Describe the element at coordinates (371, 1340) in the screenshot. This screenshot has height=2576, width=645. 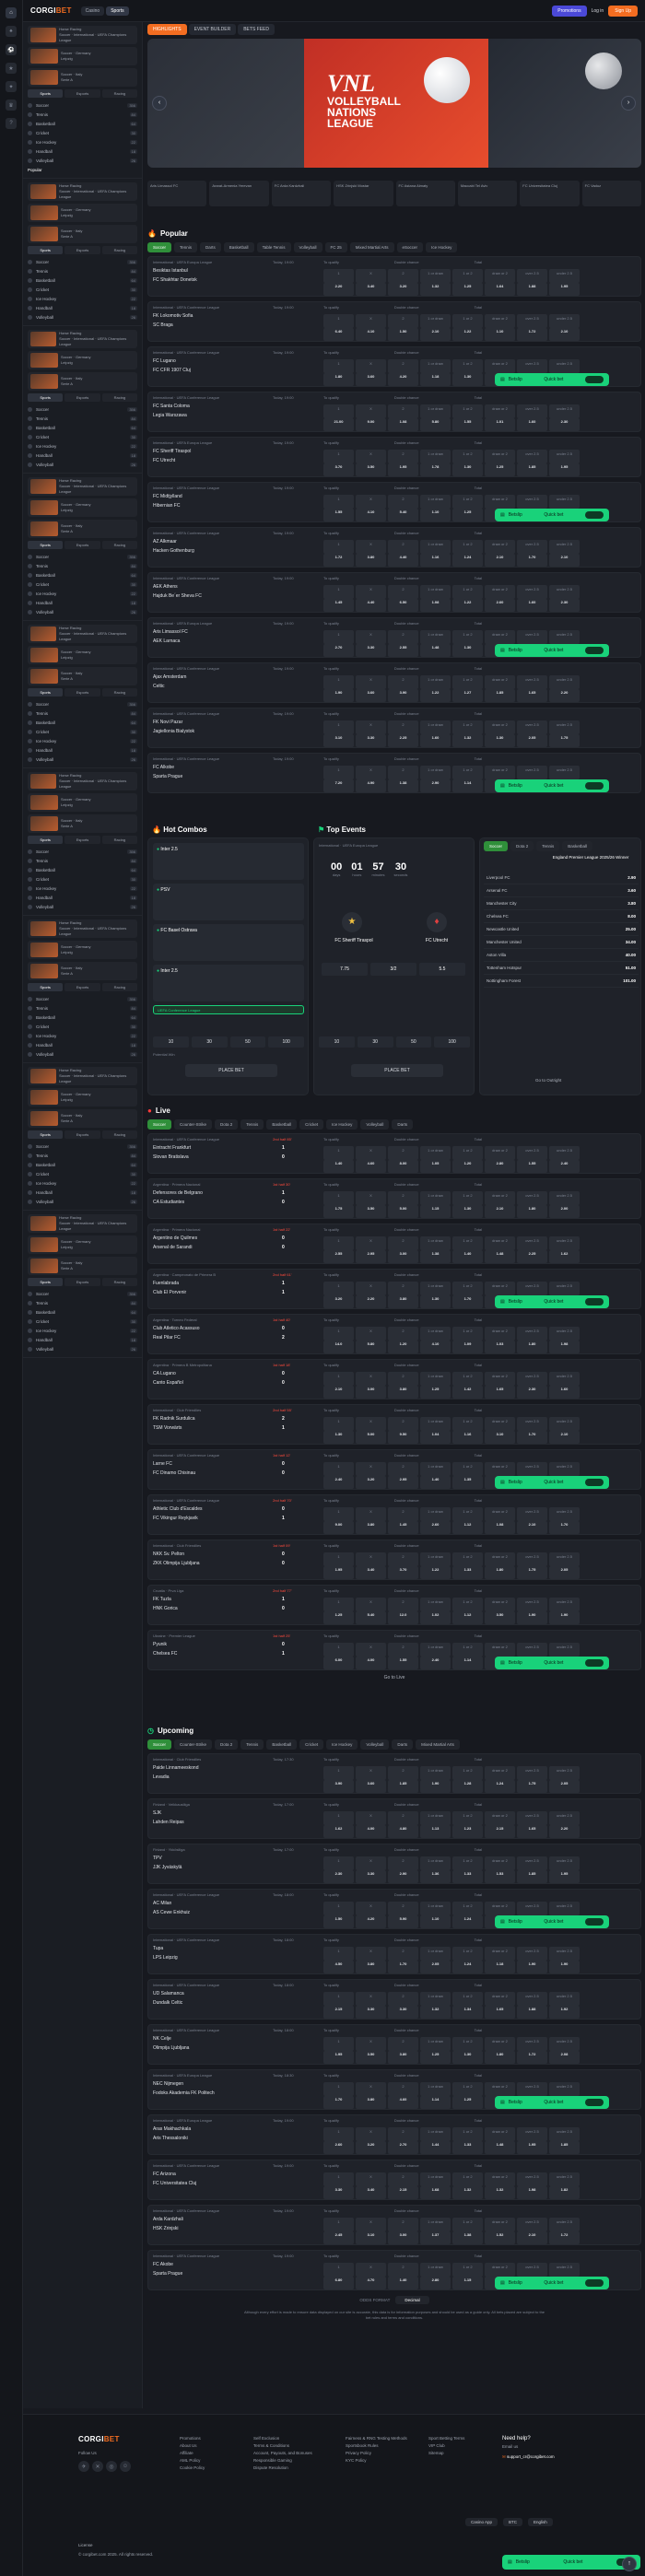
I see `odds-button: X 5.80` at that location.